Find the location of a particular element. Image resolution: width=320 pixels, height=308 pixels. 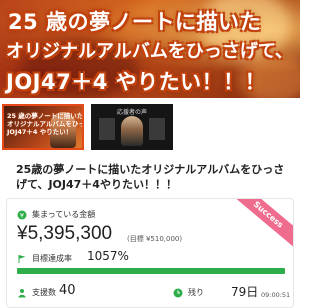

flag-icon is located at coordinates (22, 258).